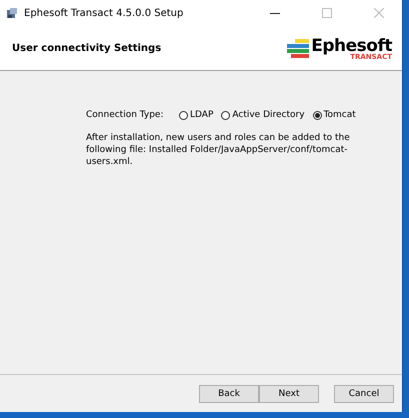 This screenshot has height=418, width=409. I want to click on setup-icon, so click(12, 13).